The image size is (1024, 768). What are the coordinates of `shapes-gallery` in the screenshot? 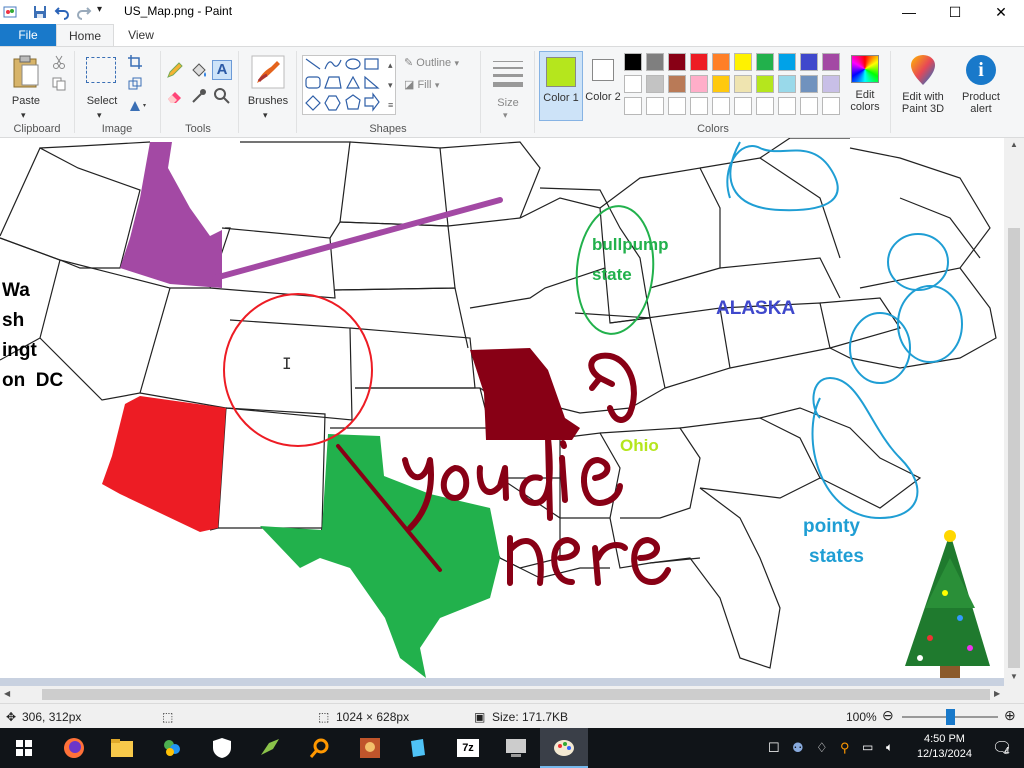 It's located at (349, 85).